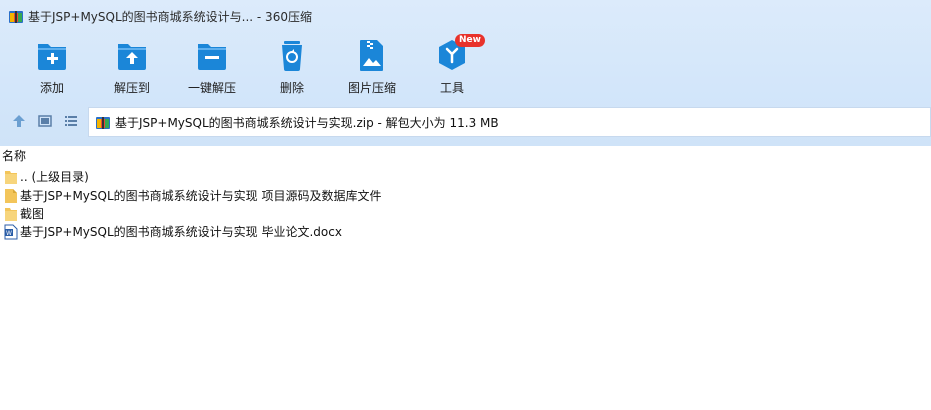 Image resolution: width=931 pixels, height=410 pixels. What do you see at coordinates (32, 214) in the screenshot?
I see `list-item-name: 截图` at bounding box center [32, 214].